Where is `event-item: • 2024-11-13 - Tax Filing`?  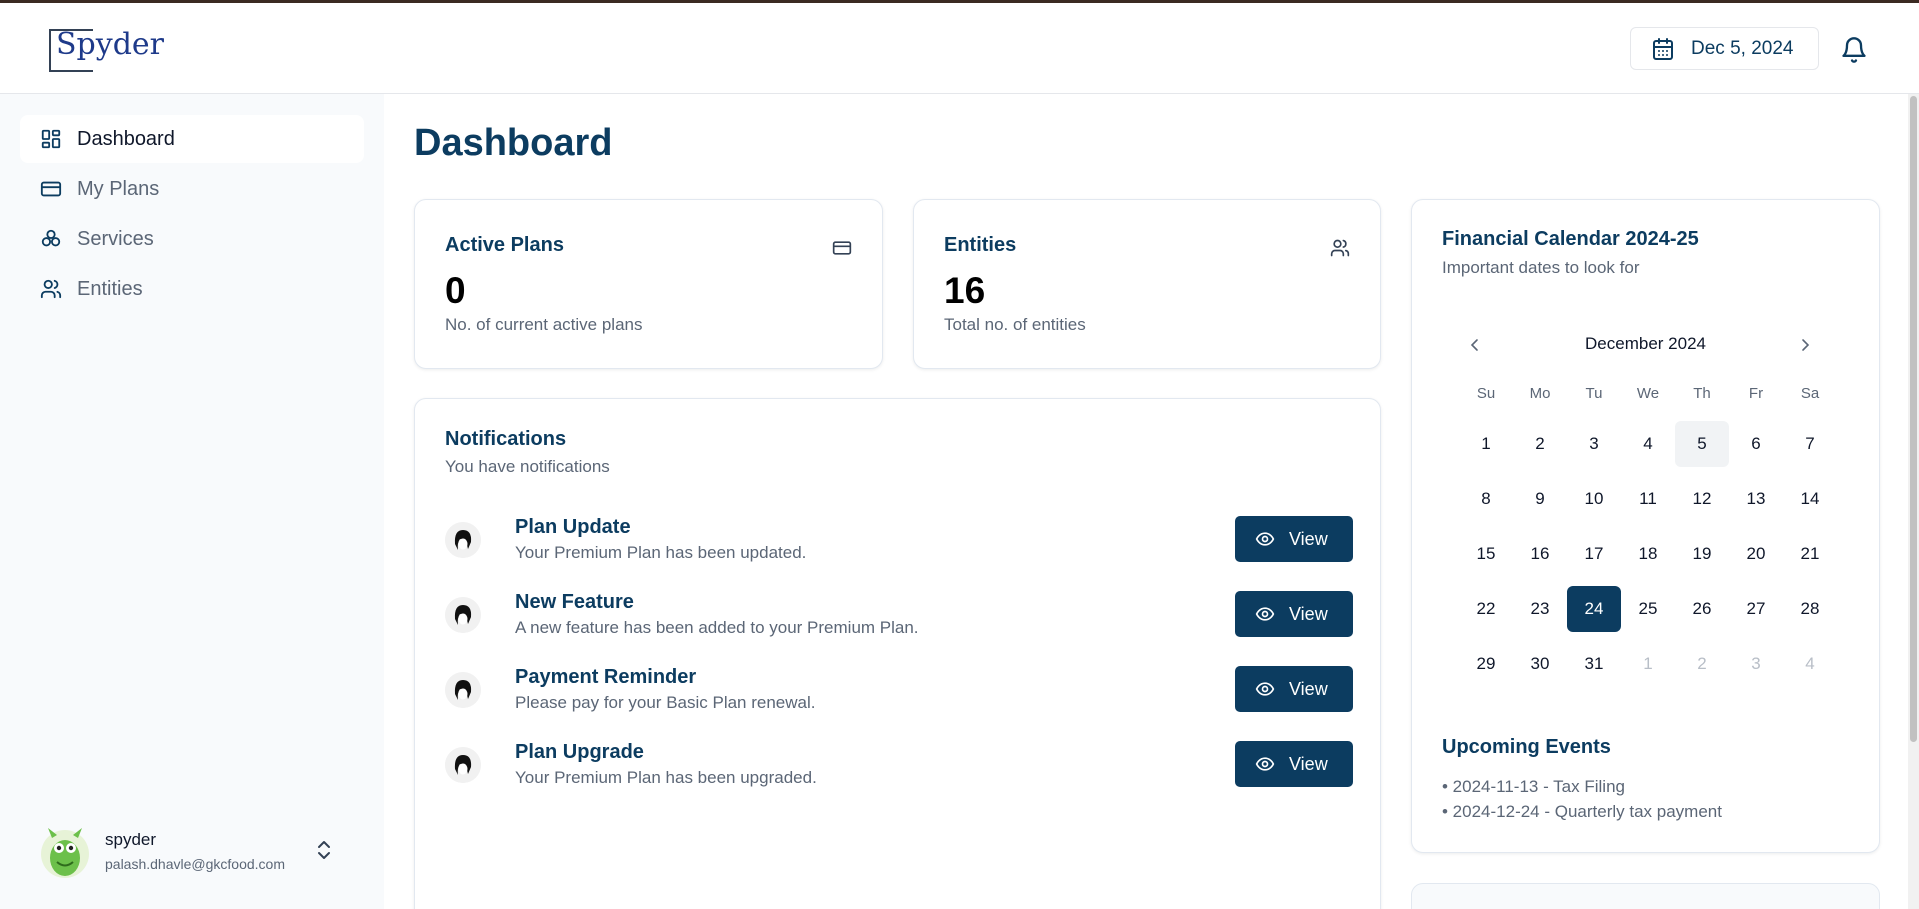
event-item: • 2024-11-13 - Tax Filing is located at coordinates (1533, 786).